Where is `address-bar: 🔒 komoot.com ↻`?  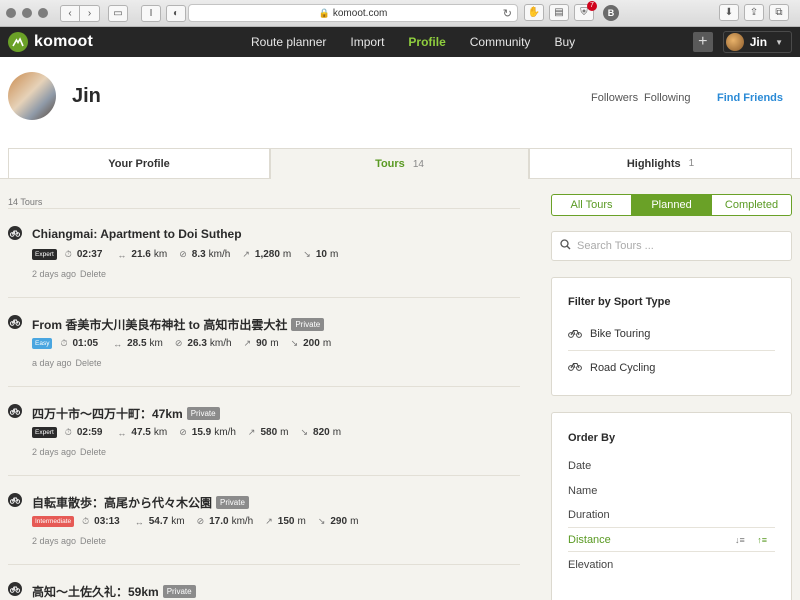 address-bar: 🔒 komoot.com ↻ is located at coordinates (353, 13).